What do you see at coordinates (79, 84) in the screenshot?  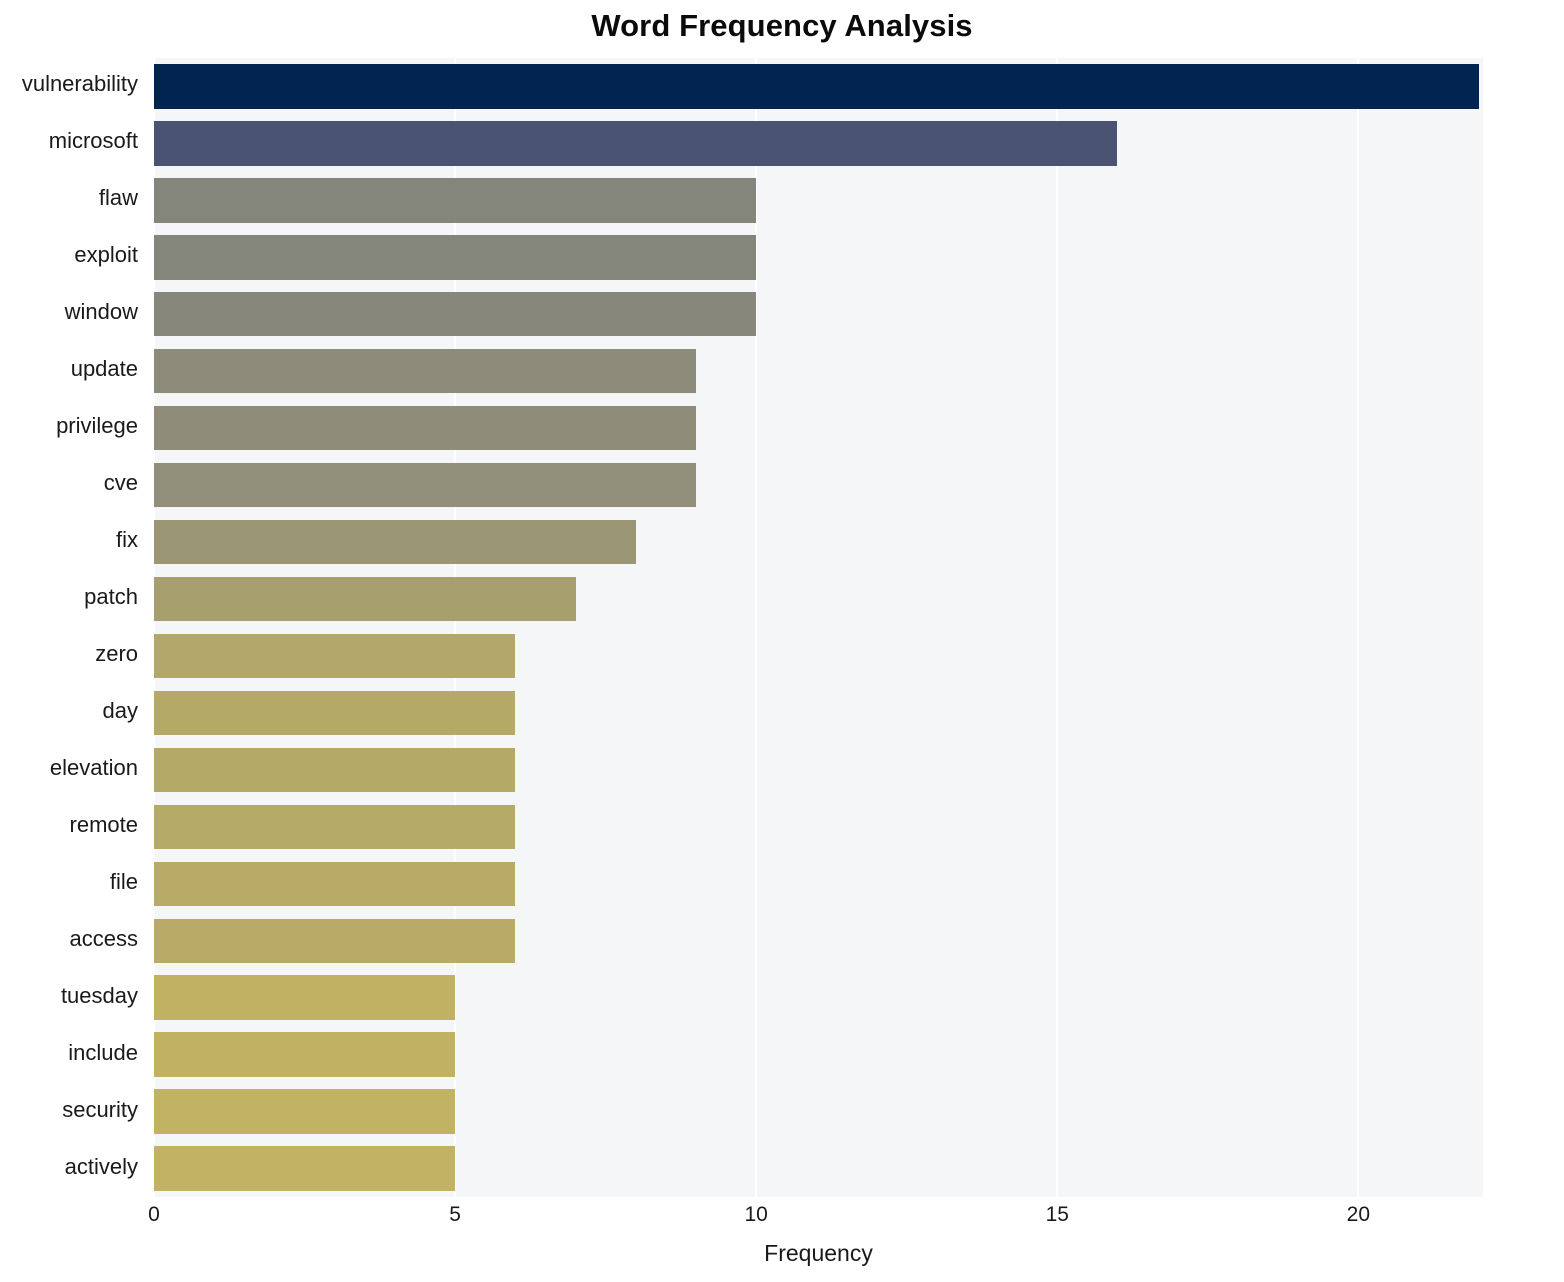 I see `y-tick-label-vulnerability: vulnerability` at bounding box center [79, 84].